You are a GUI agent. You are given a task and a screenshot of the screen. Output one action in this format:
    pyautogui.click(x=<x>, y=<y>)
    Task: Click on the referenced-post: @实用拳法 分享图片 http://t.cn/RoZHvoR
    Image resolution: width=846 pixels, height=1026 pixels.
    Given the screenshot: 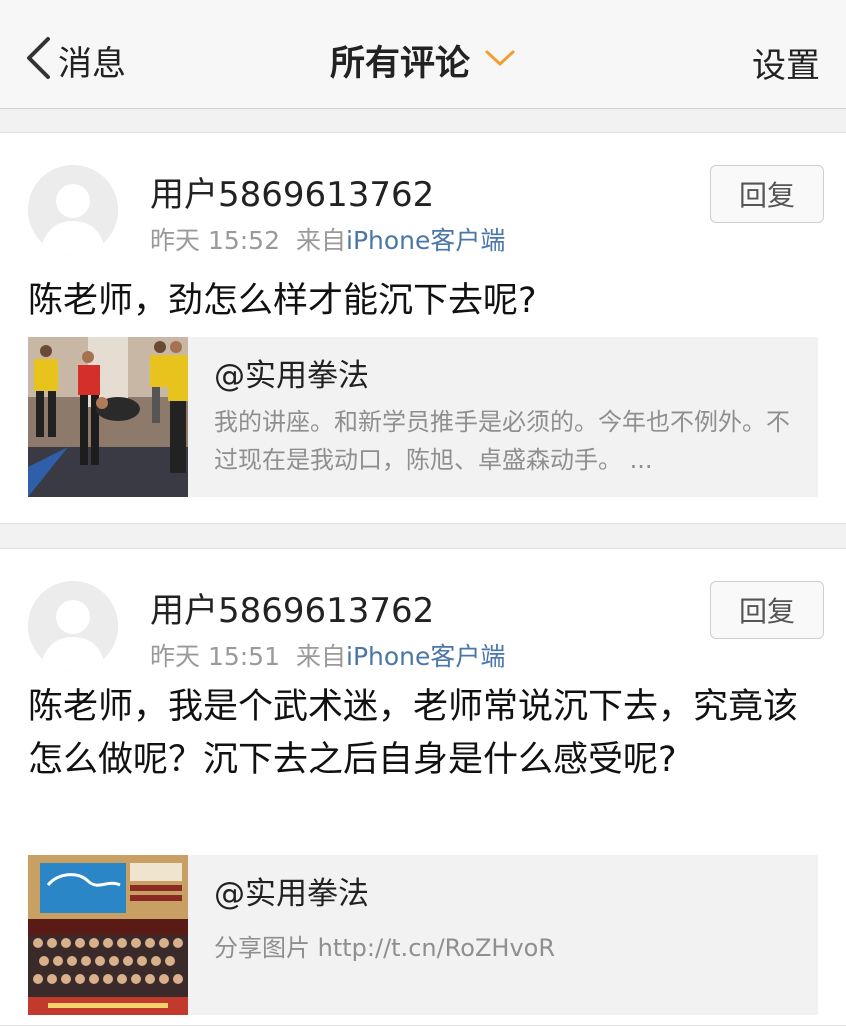 What is the action you would take?
    pyautogui.click(x=423, y=935)
    